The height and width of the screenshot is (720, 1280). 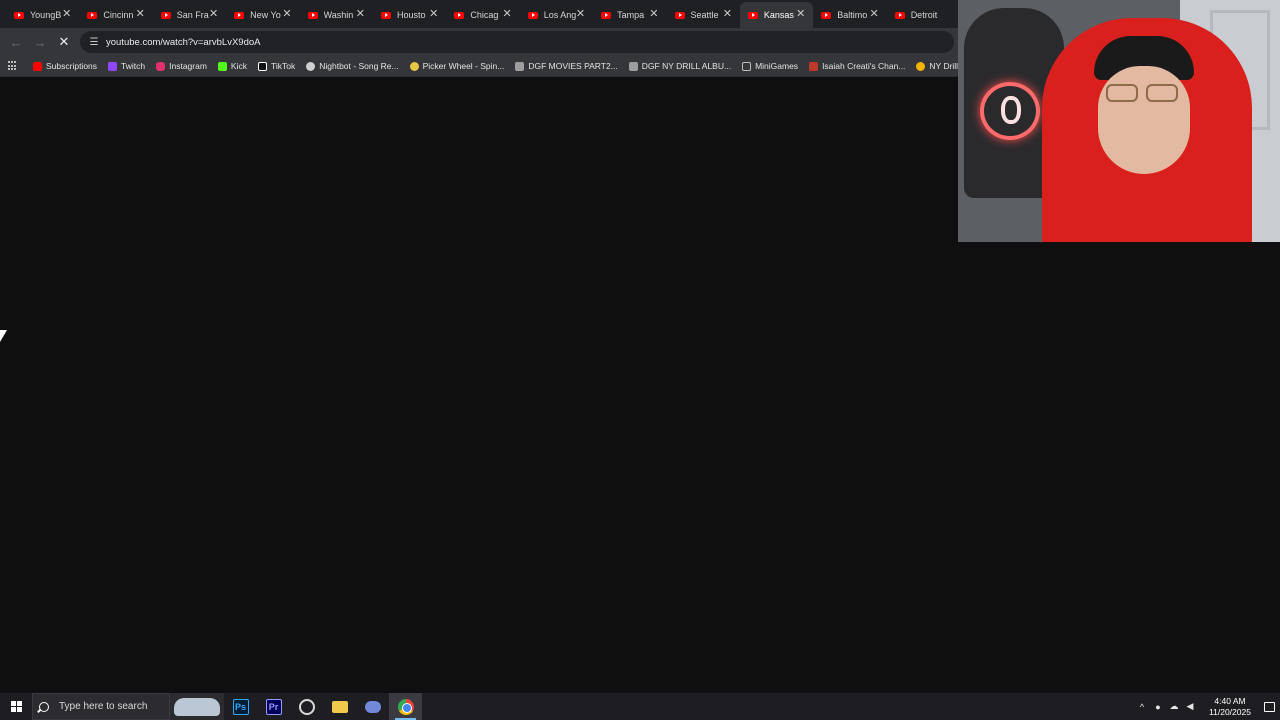 I want to click on neon-sign-letter, so click(x=1011, y=110).